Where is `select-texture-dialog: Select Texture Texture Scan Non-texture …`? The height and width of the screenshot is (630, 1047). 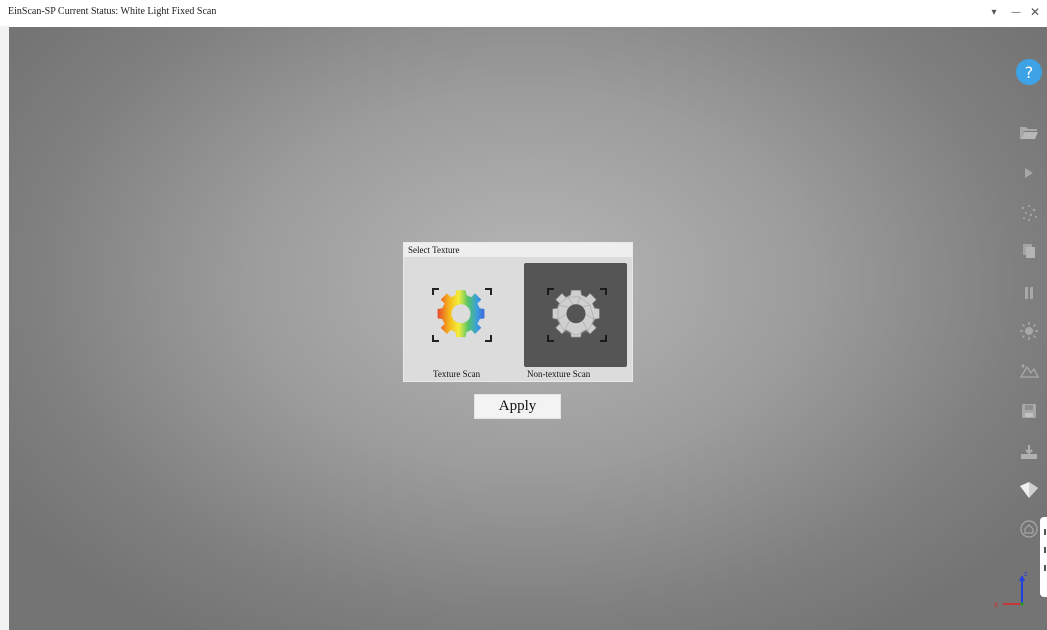 select-texture-dialog: Select Texture Texture Scan Non-texture … is located at coordinates (518, 312).